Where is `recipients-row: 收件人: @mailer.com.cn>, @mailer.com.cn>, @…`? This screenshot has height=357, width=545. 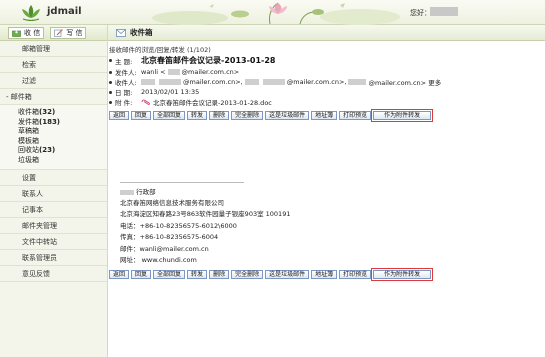 recipients-row: 收件人: @mailer.com.cn>, @mailer.com.cn>, @… is located at coordinates (275, 82).